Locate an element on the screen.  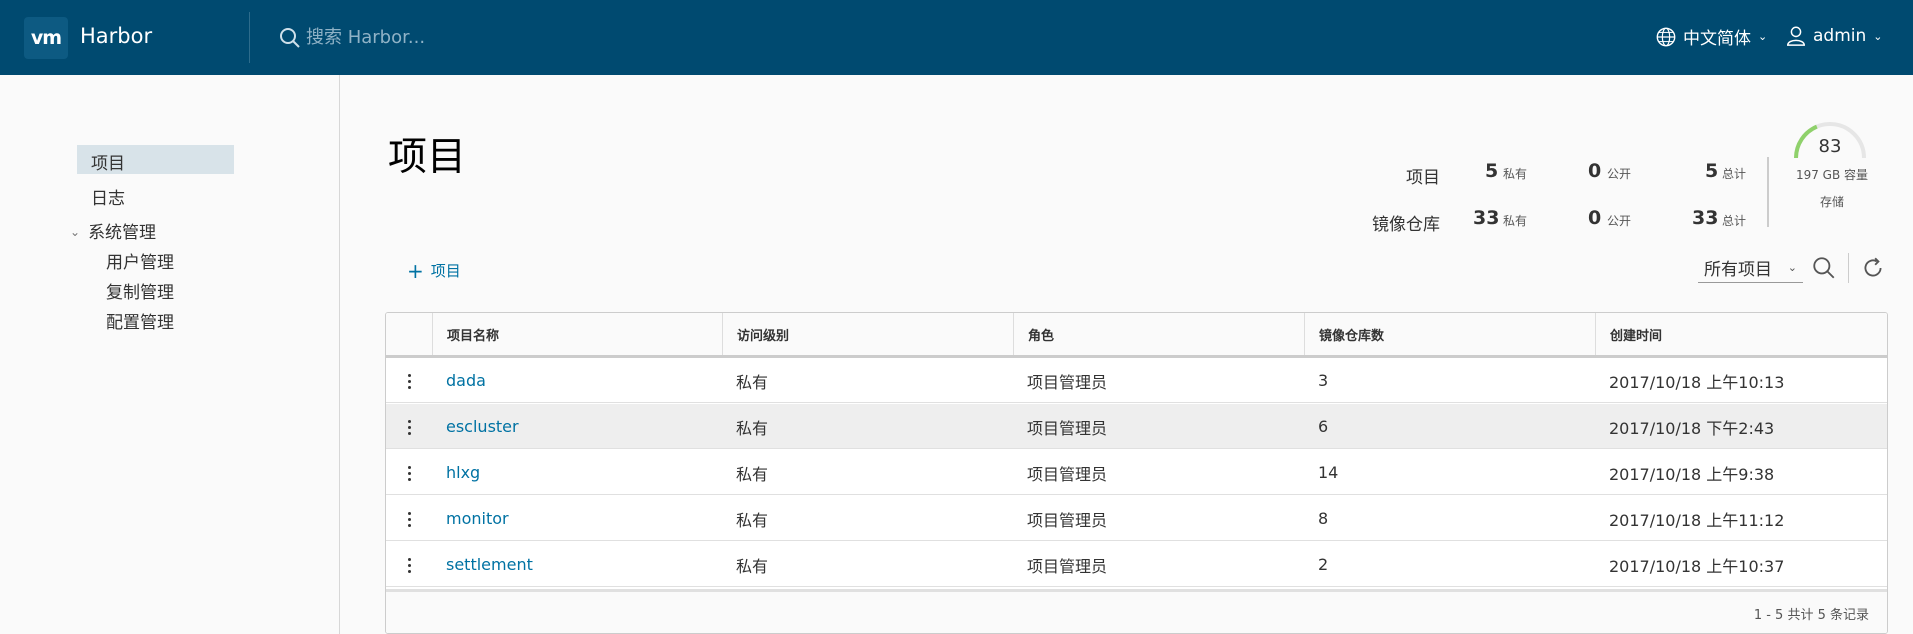
user-menu: admin ⌄ is located at coordinates (1834, 36).